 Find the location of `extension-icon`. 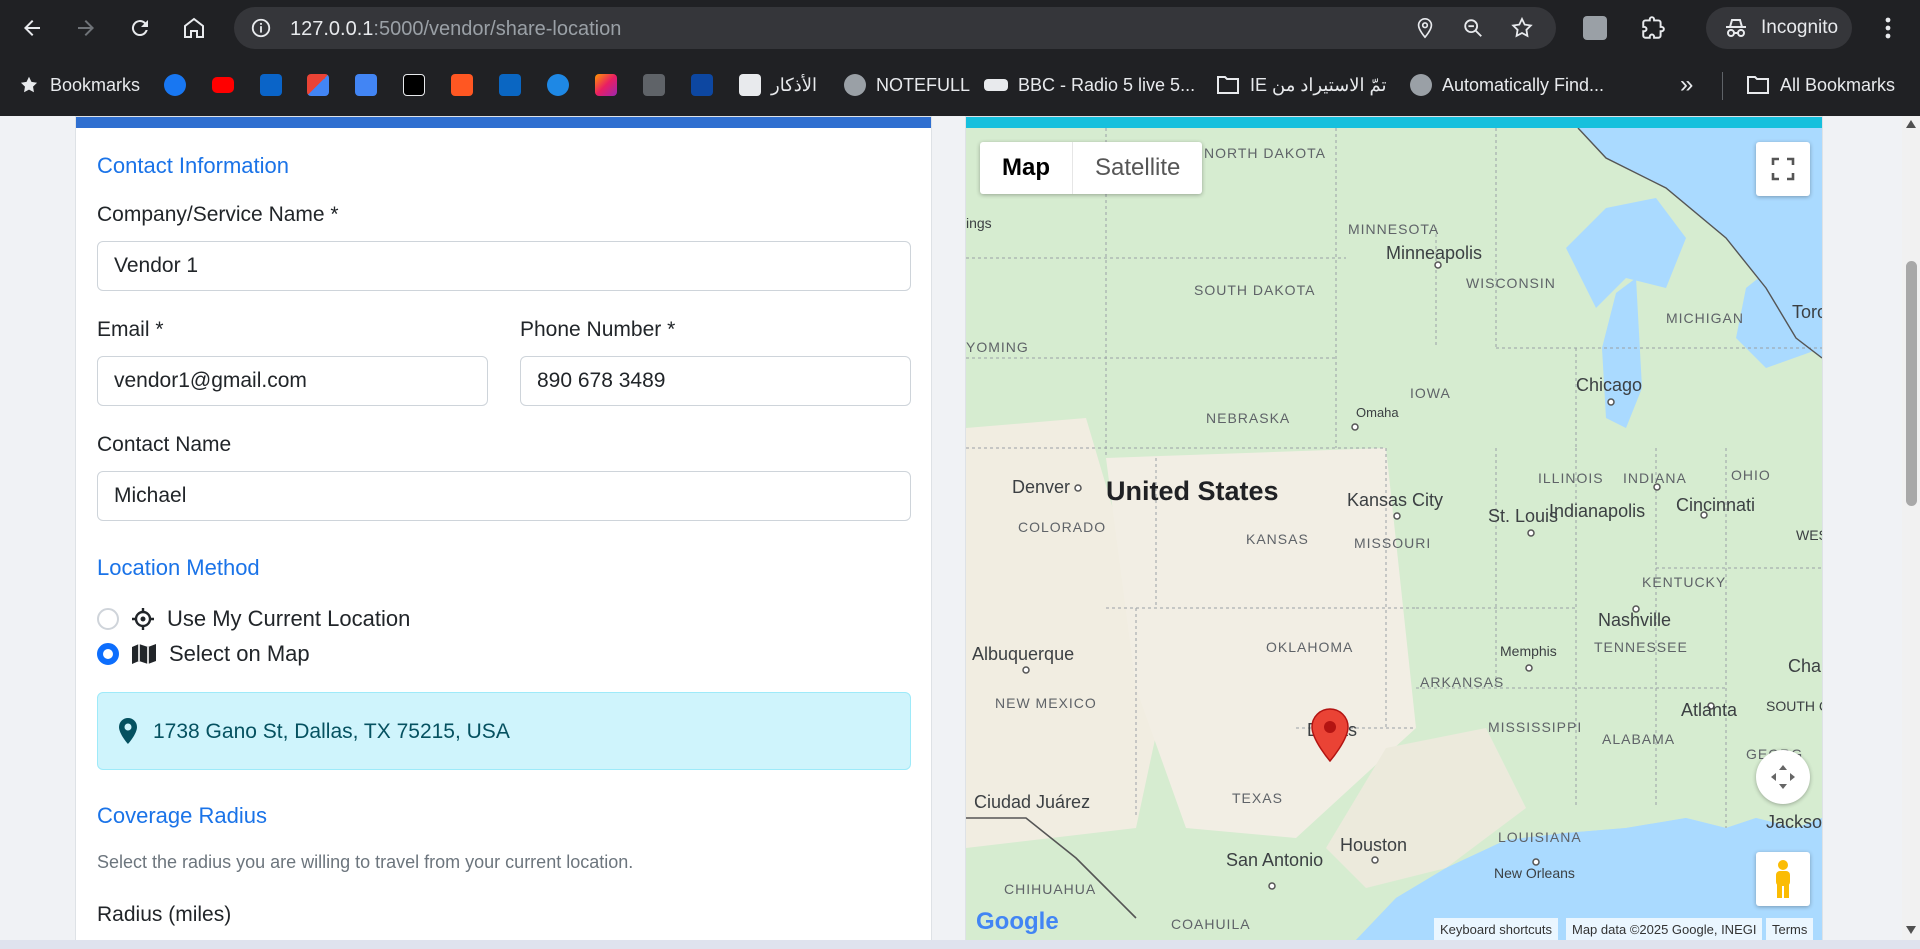

extension-icon is located at coordinates (1595, 28).